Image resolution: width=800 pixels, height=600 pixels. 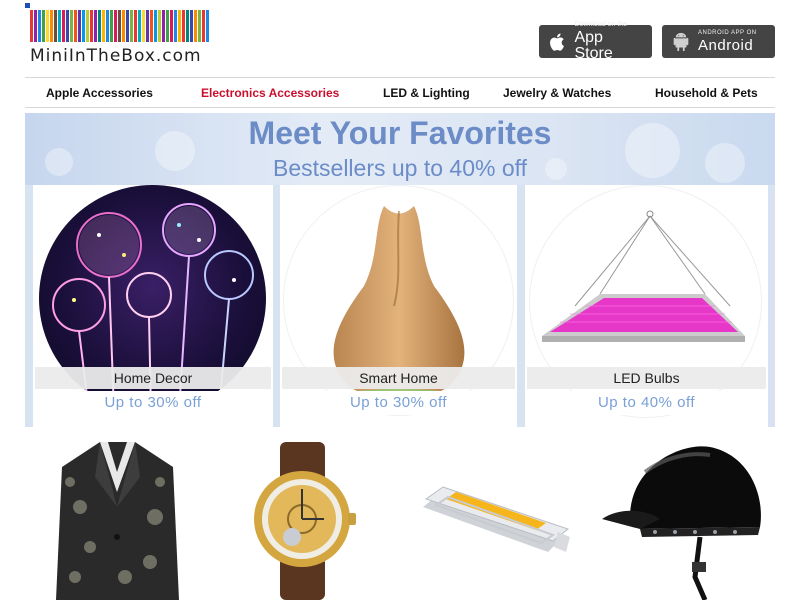 I want to click on android-app-button: ANDROID APP ON Android, so click(x=718, y=41).